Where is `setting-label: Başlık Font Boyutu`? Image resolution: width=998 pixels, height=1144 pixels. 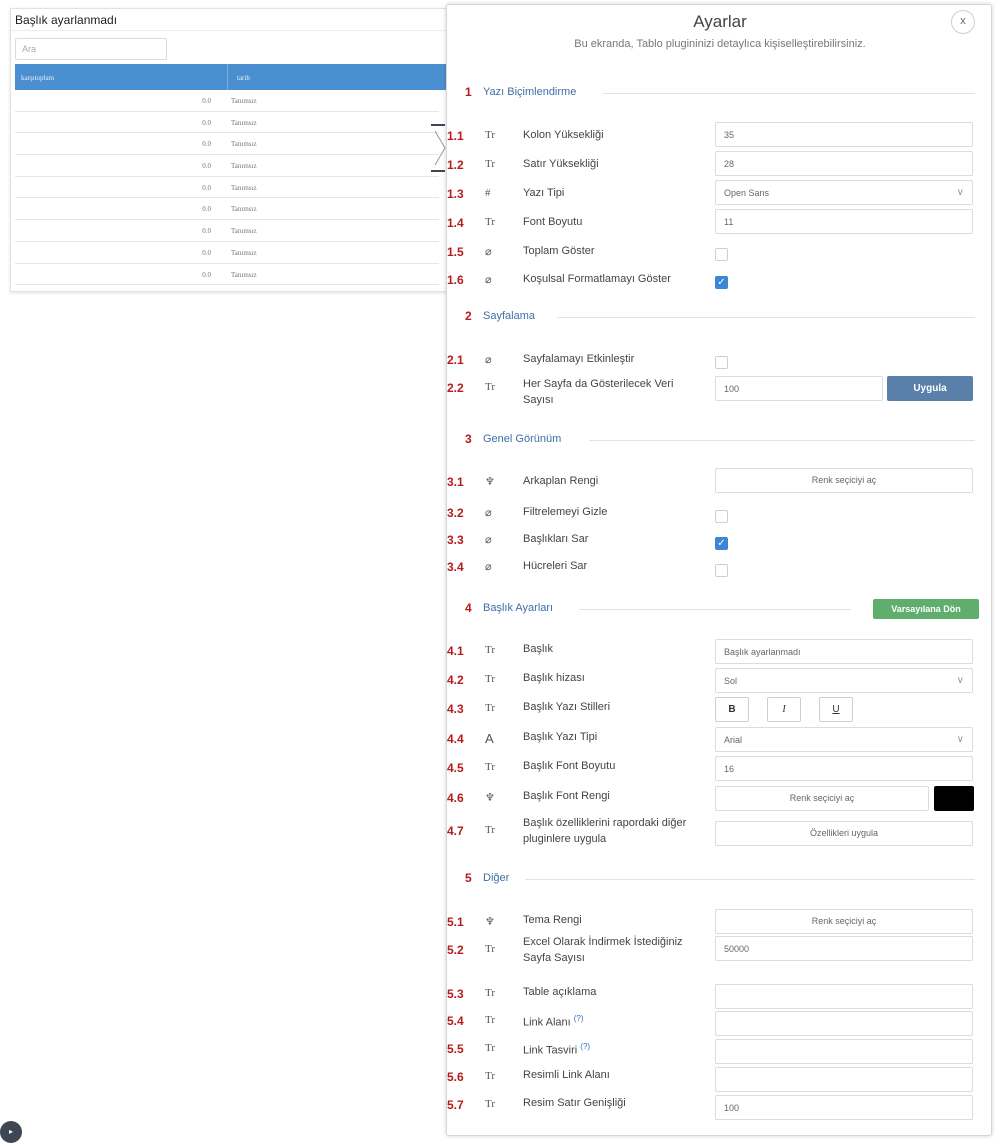
setting-label: Başlık Font Boyutu is located at coordinates (569, 766).